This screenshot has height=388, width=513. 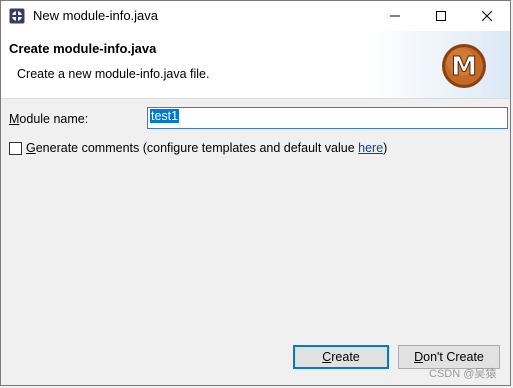 What do you see at coordinates (165, 116) in the screenshot?
I see `module-name-value: test1` at bounding box center [165, 116].